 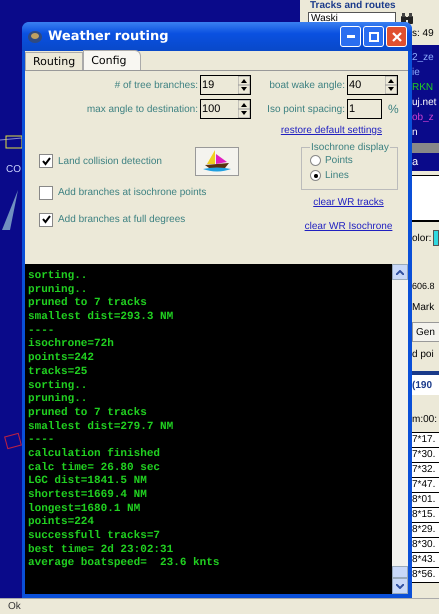 What do you see at coordinates (364, 109) in the screenshot?
I see `number-field: 1` at bounding box center [364, 109].